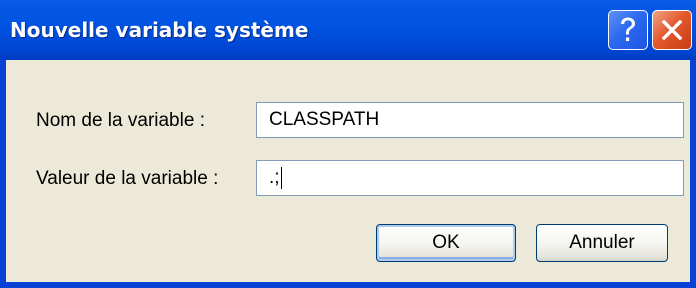 The width and height of the screenshot is (696, 288). What do you see at coordinates (274, 177) in the screenshot?
I see `variable-value-text: .;` at bounding box center [274, 177].